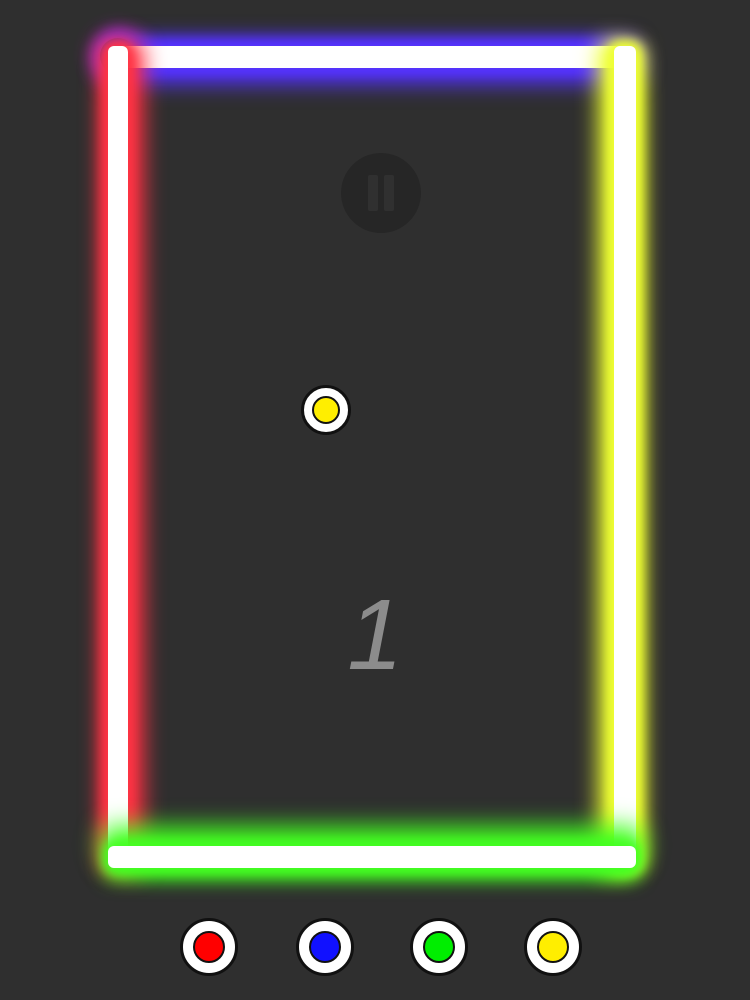 The height and width of the screenshot is (1000, 750). I want to click on color-dot-yellow, so click(553, 947).